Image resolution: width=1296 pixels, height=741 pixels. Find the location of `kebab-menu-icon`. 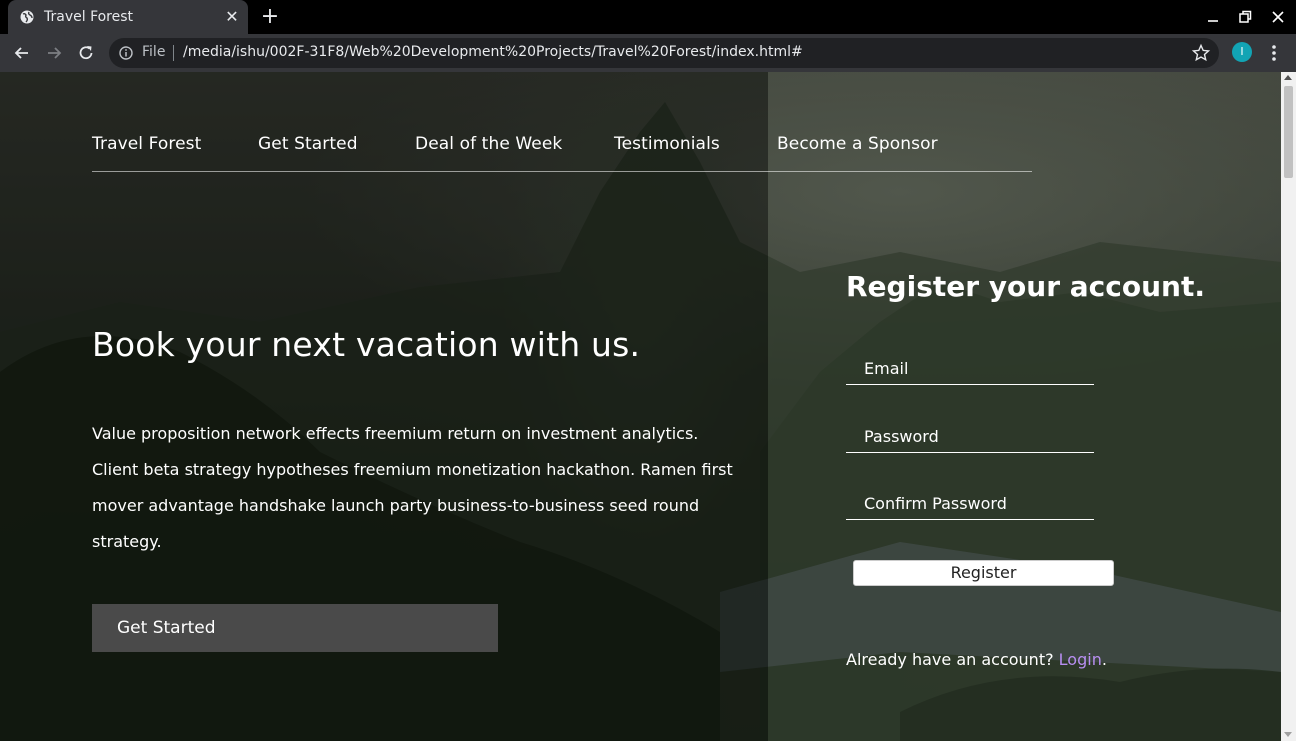

kebab-menu-icon is located at coordinates (1274, 53).